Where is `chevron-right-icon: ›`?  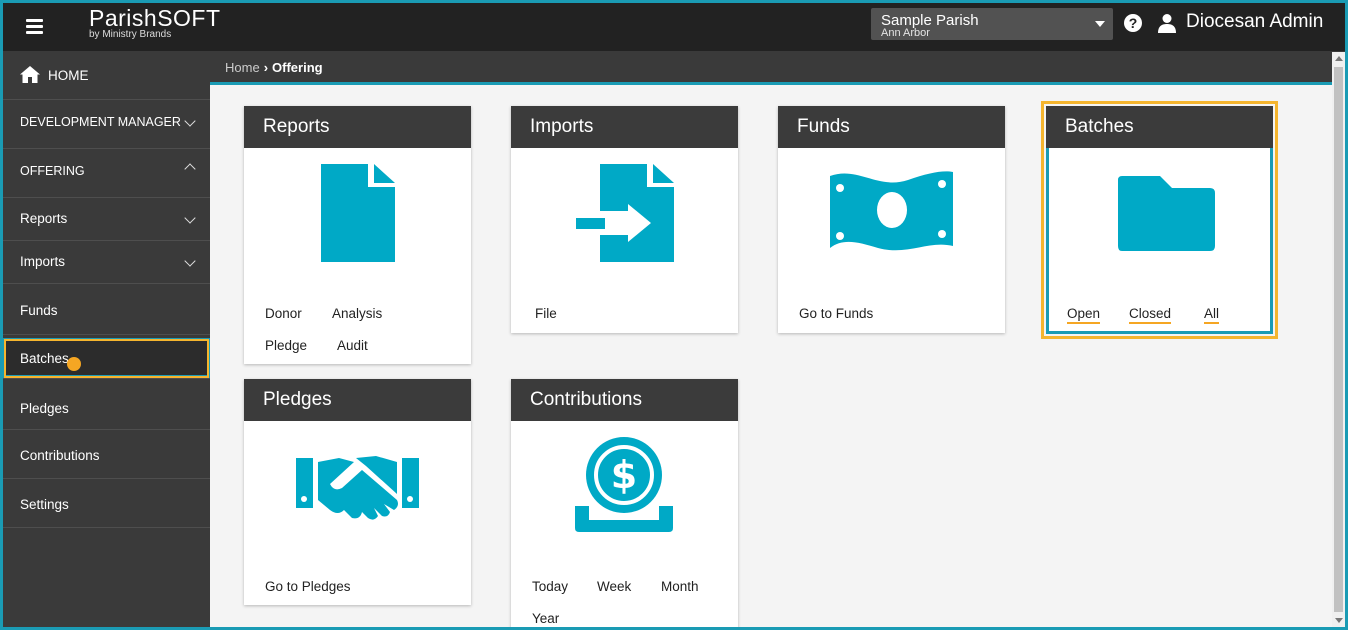 chevron-right-icon: › is located at coordinates (266, 67).